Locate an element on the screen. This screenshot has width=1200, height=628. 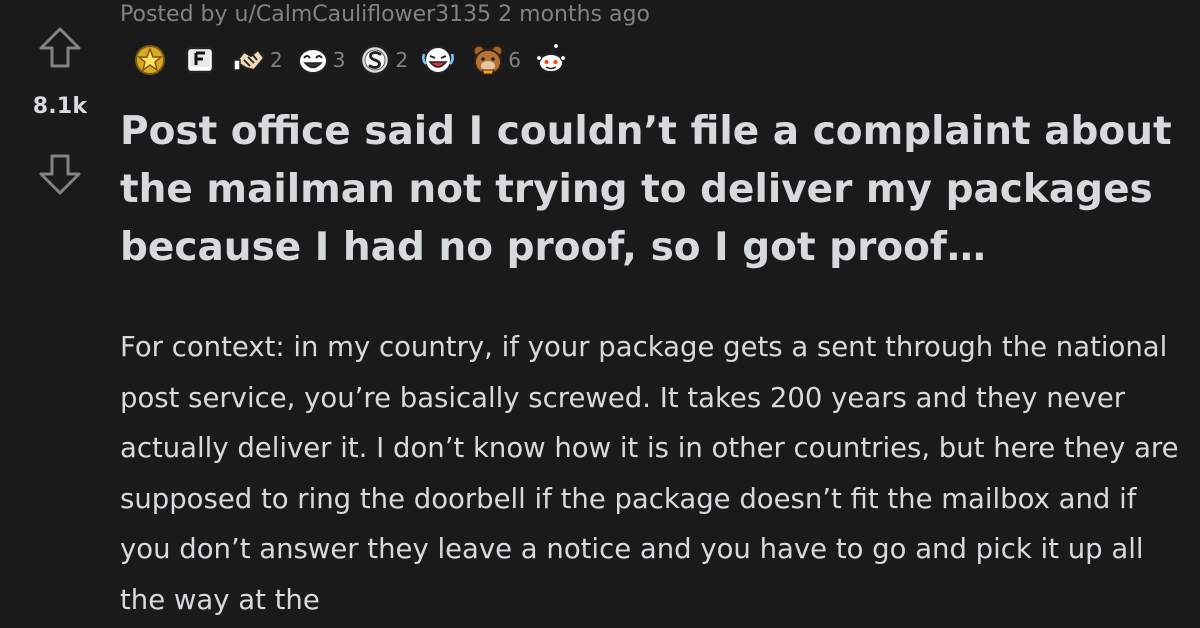
award-silver-s: 2 is located at coordinates (382, 60).